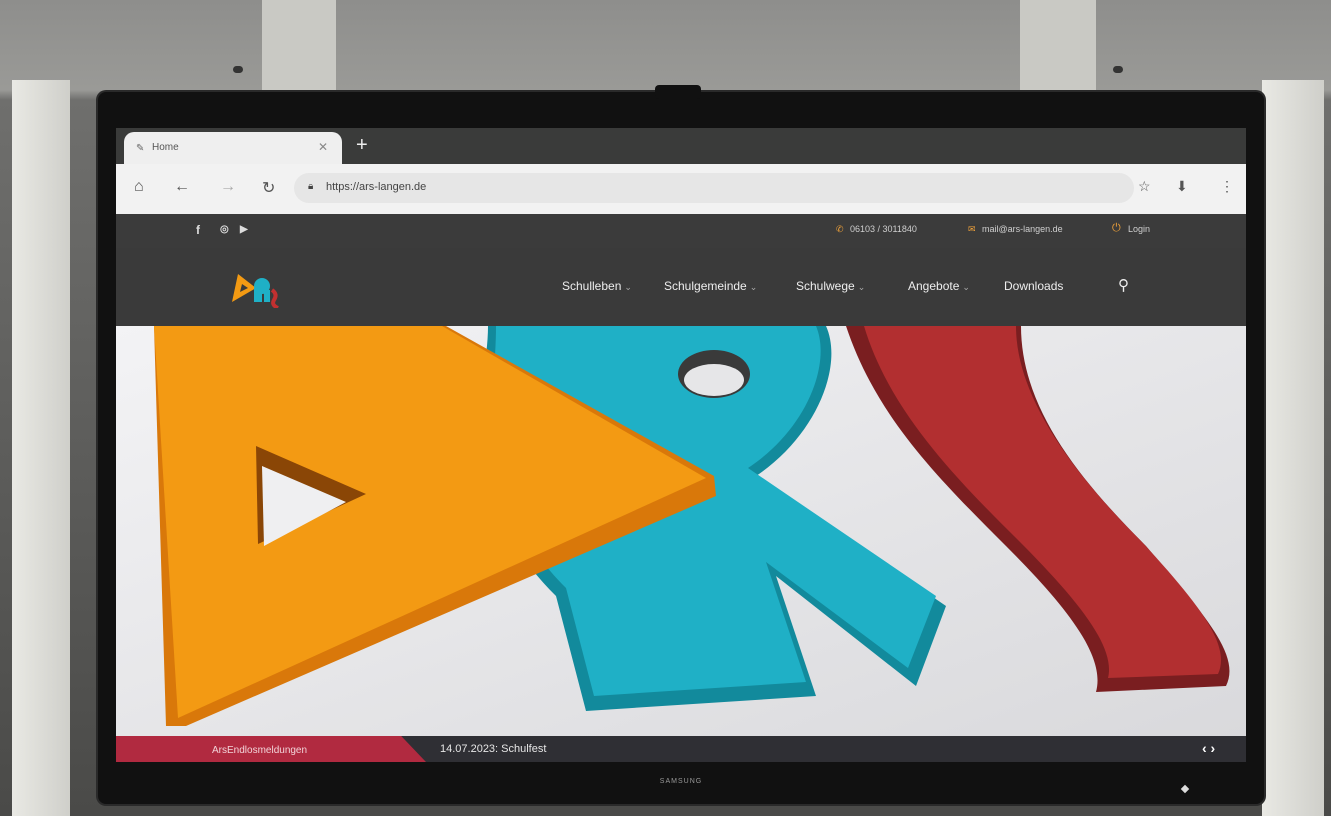 The width and height of the screenshot is (1331, 816). Describe the element at coordinates (268, 188) in the screenshot. I see `reload-icon: ↻` at that location.